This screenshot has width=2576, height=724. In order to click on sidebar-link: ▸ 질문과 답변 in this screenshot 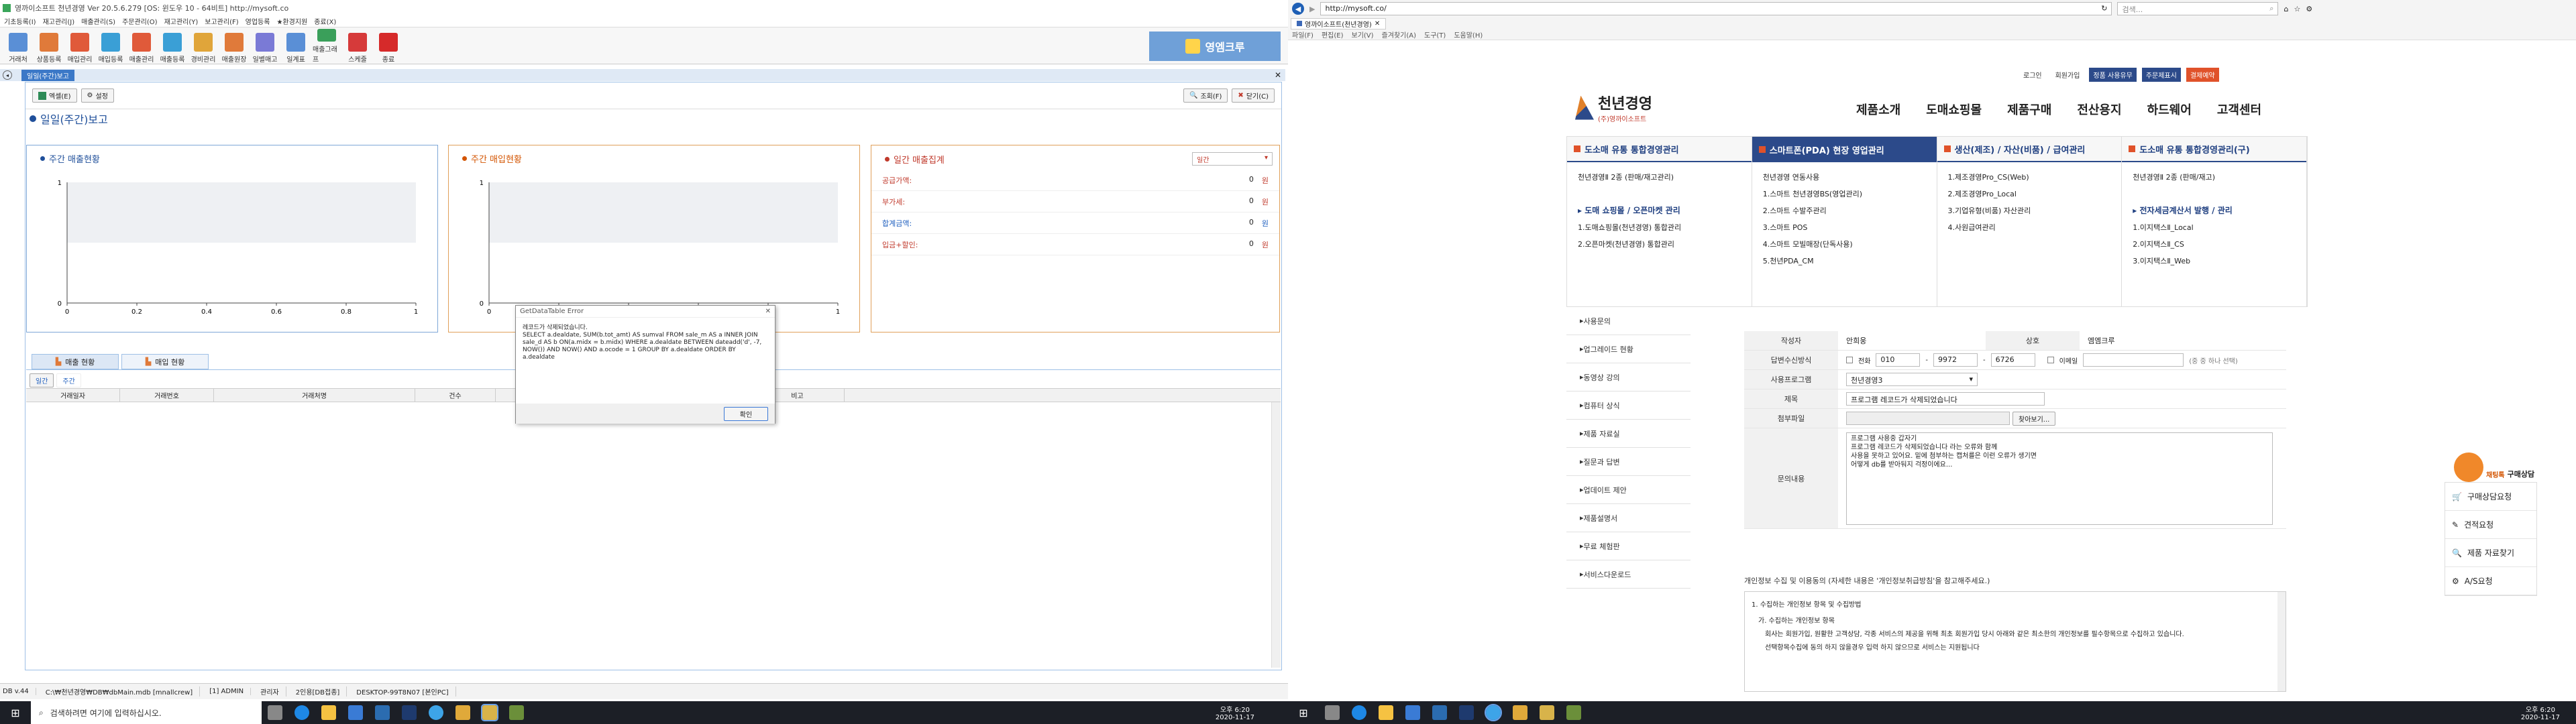, I will do `click(1628, 462)`.